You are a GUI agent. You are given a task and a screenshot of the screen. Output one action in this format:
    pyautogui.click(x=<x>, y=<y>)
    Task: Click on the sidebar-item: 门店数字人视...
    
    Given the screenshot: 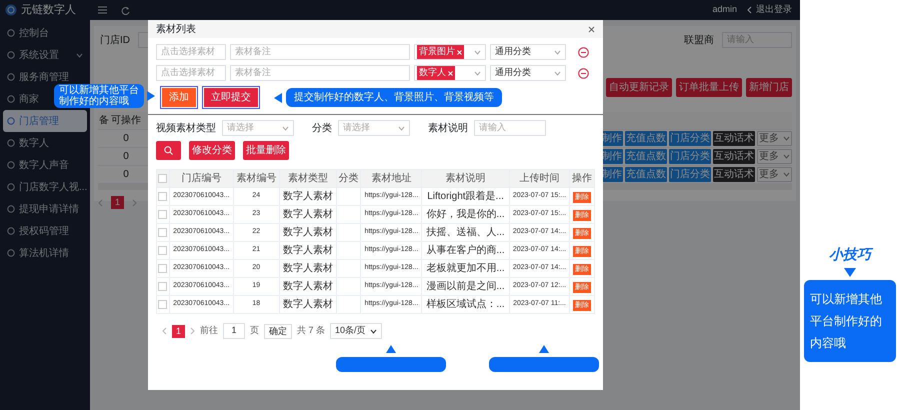 What is the action you would take?
    pyautogui.click(x=45, y=187)
    